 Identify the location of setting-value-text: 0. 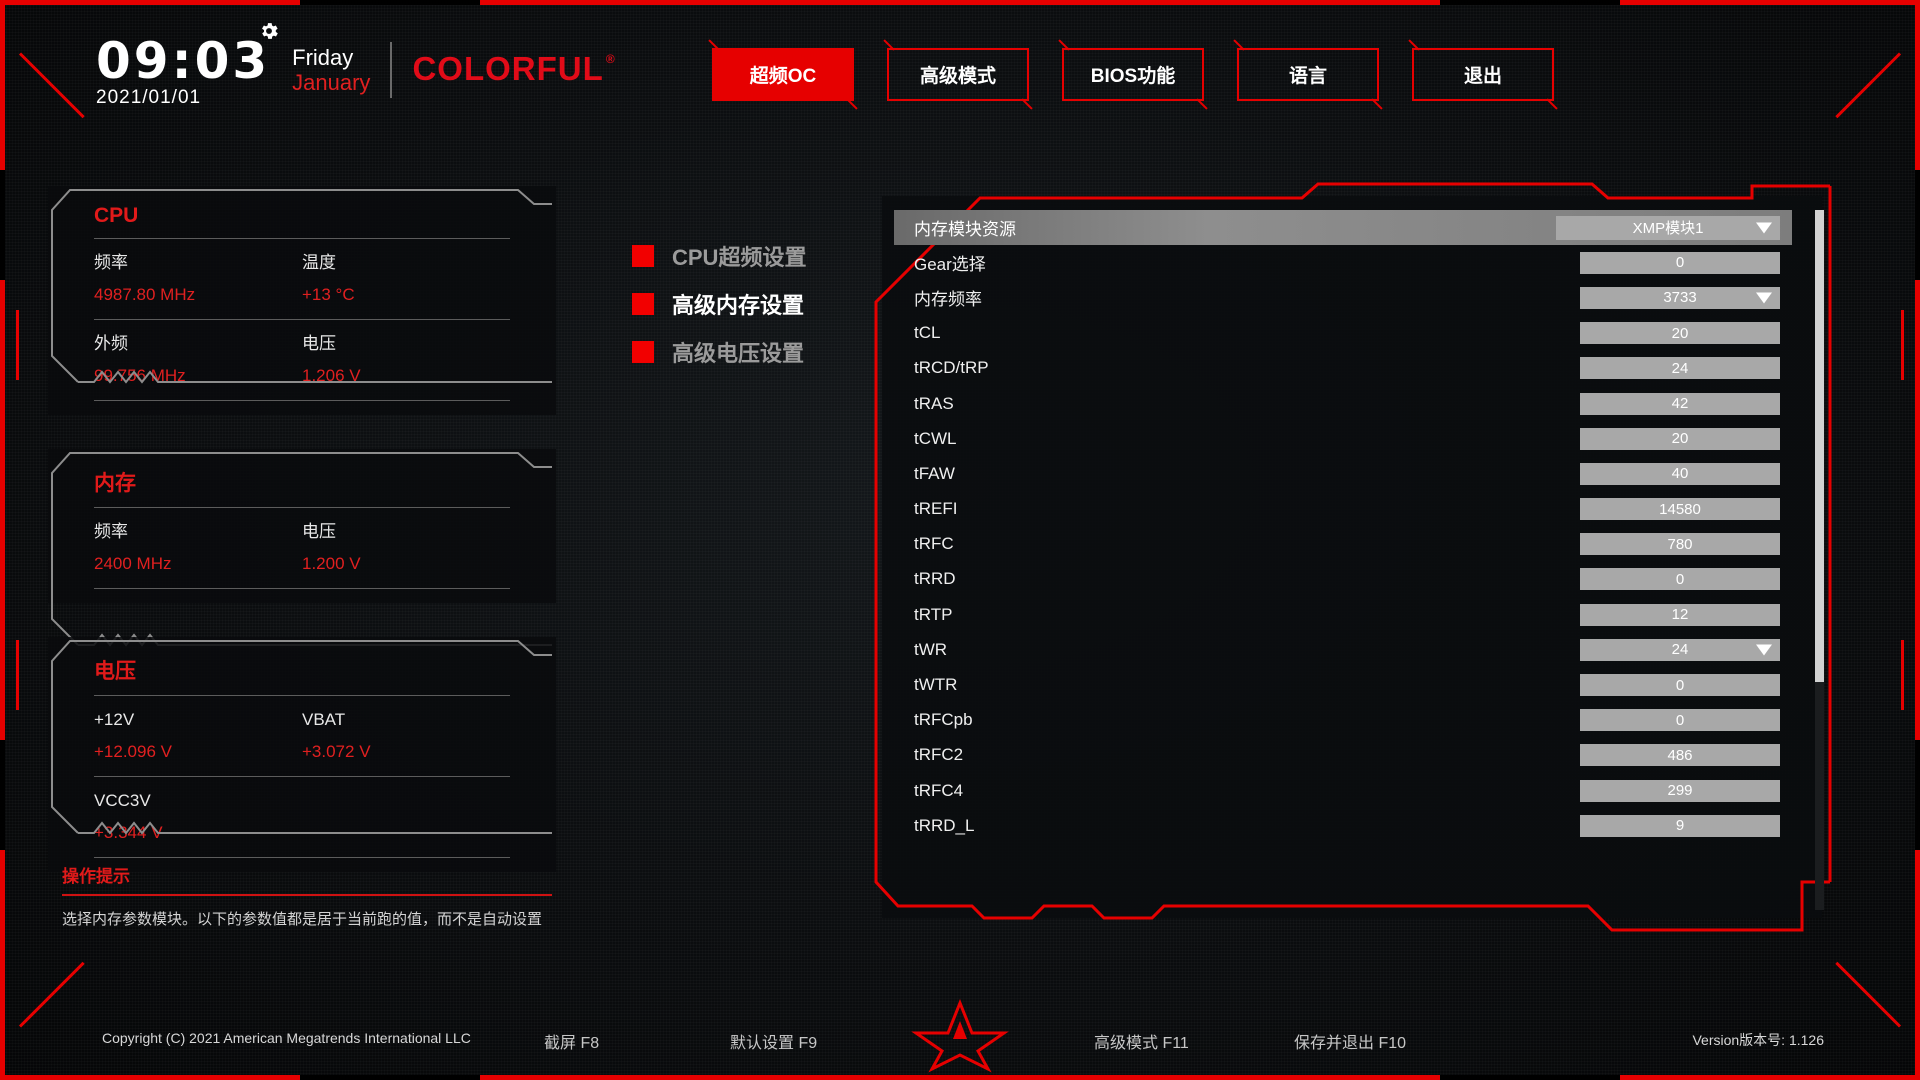
(1680, 720).